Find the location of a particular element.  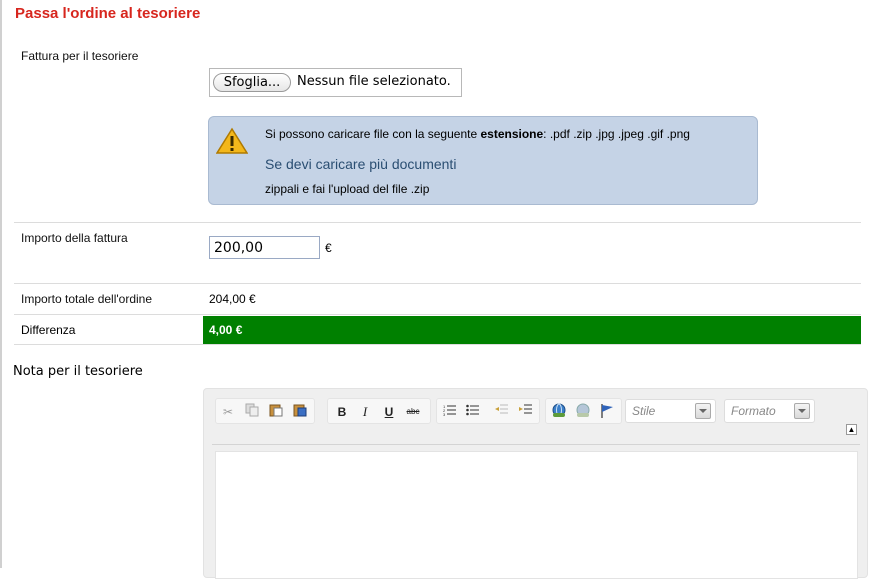

format-dropdown: Formato is located at coordinates (769, 411).